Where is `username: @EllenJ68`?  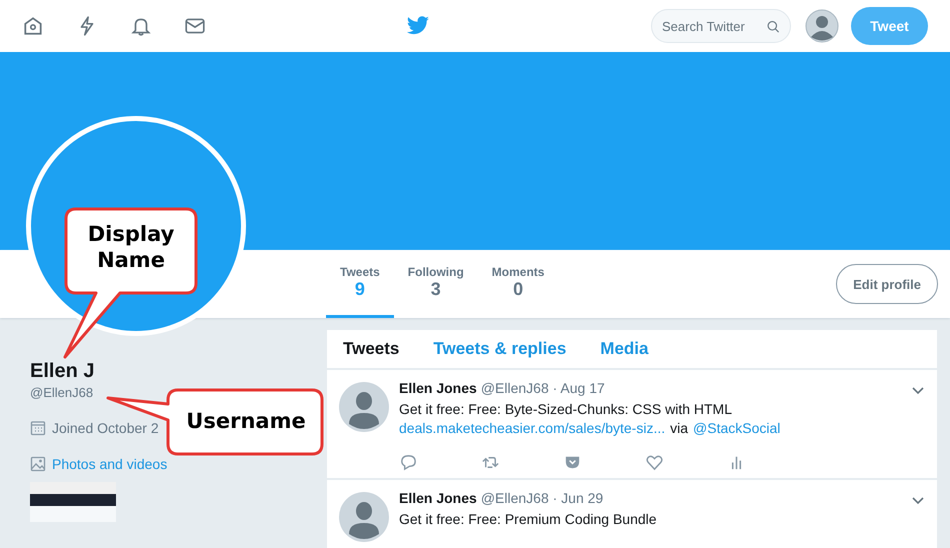
username: @EllenJ68 is located at coordinates (62, 392).